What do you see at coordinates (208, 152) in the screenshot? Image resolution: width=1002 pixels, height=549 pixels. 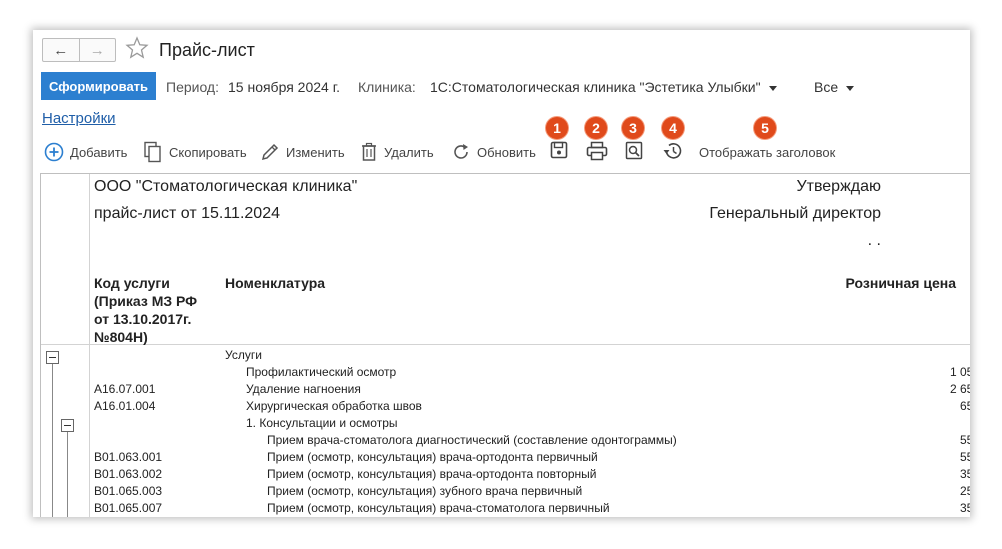 I see `copy-label: Скопировать` at bounding box center [208, 152].